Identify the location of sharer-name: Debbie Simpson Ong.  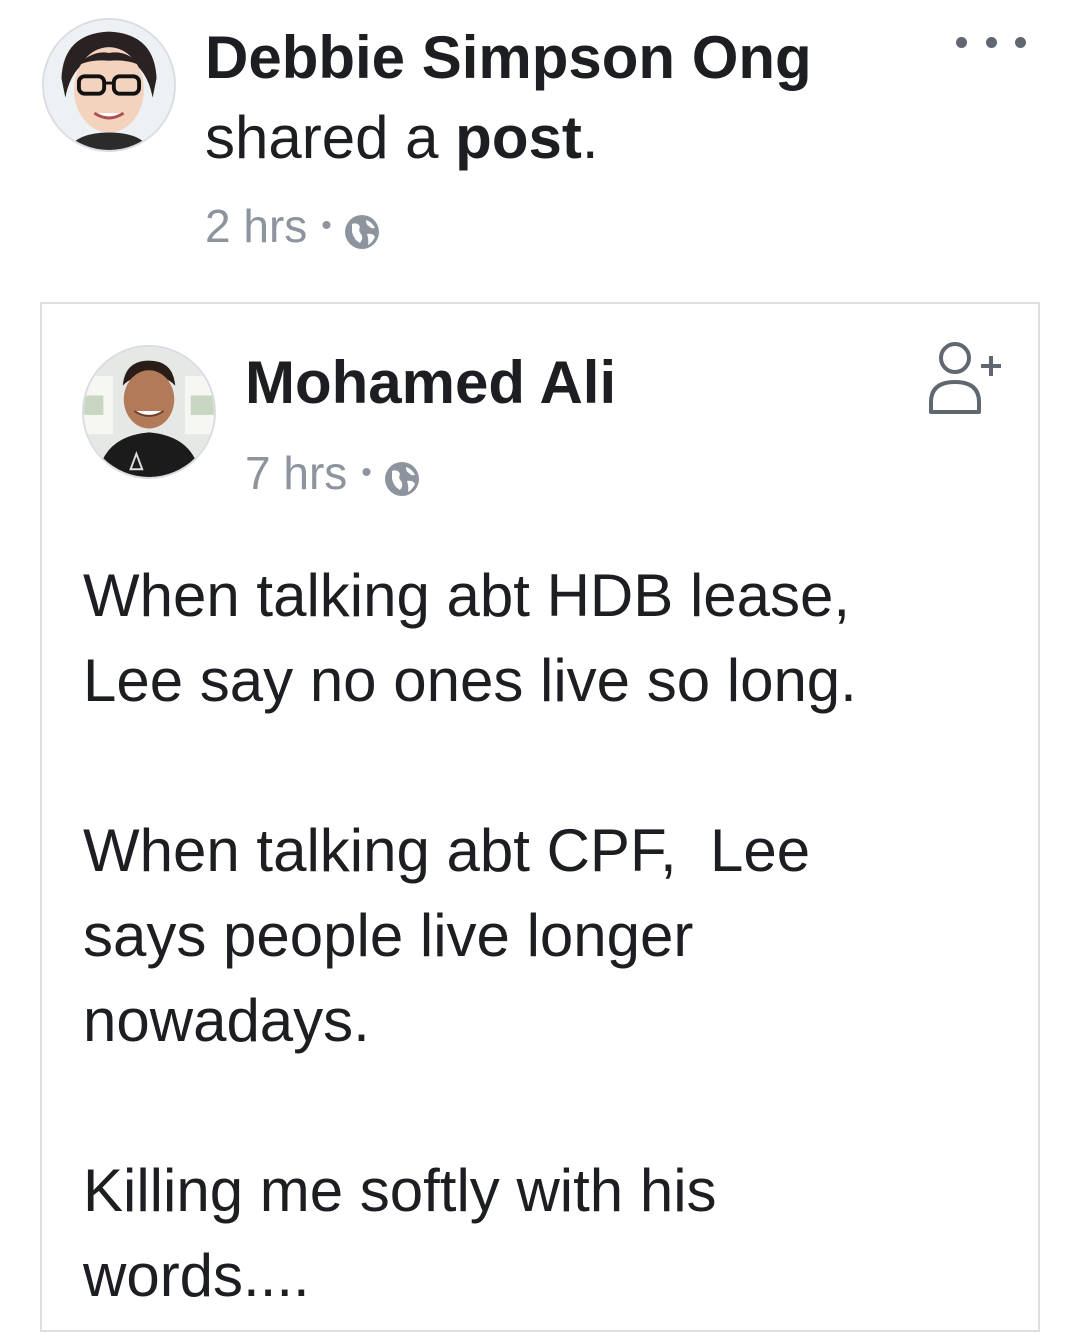
(508, 58).